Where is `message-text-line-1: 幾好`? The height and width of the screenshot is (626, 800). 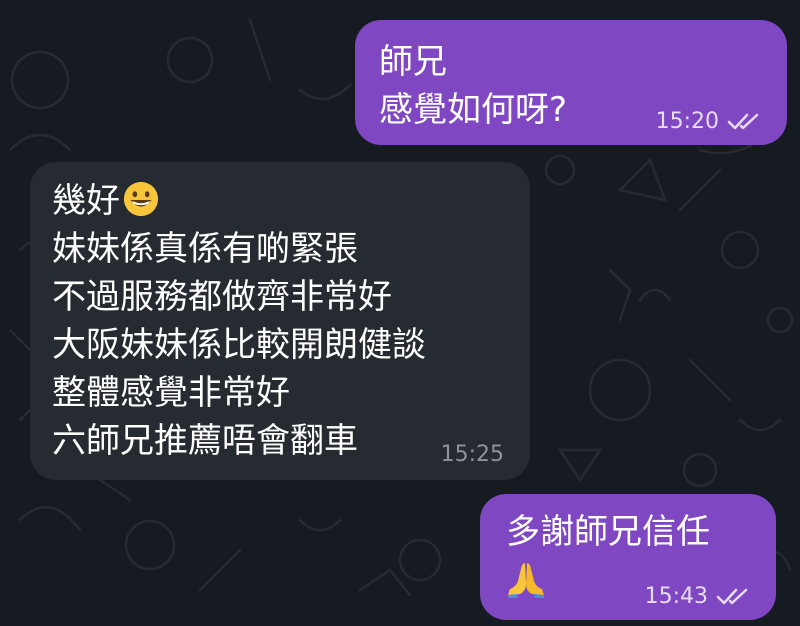 message-text-line-1: 幾好 is located at coordinates (86, 201).